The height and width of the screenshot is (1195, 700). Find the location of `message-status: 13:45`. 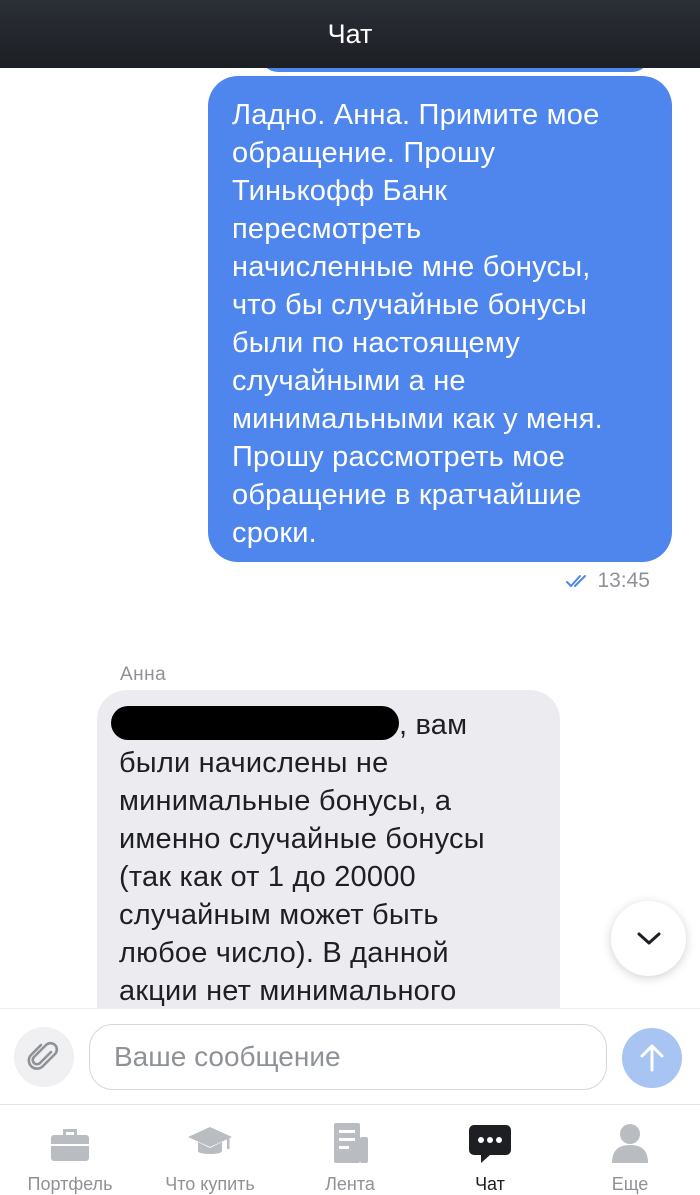

message-status: 13:45 is located at coordinates (607, 581).